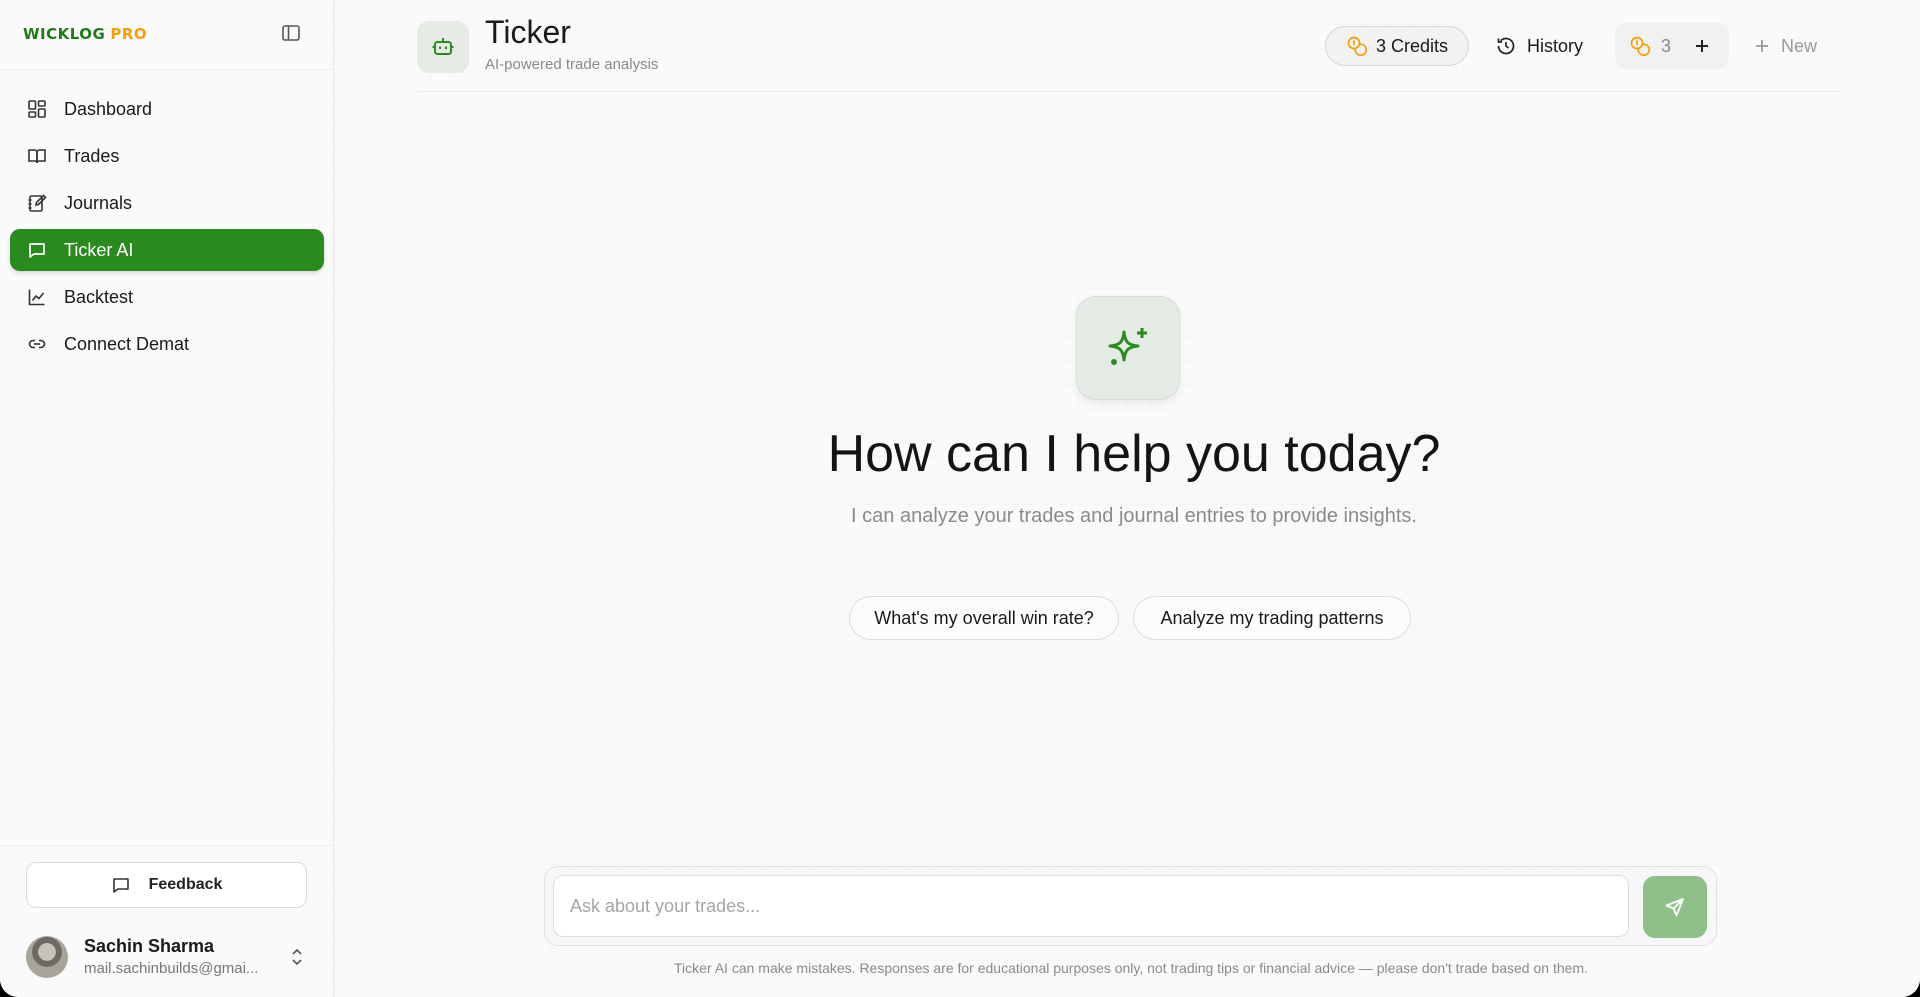 This screenshot has height=997, width=1920. Describe the element at coordinates (528, 32) in the screenshot. I see `page-title: Ticker` at that location.